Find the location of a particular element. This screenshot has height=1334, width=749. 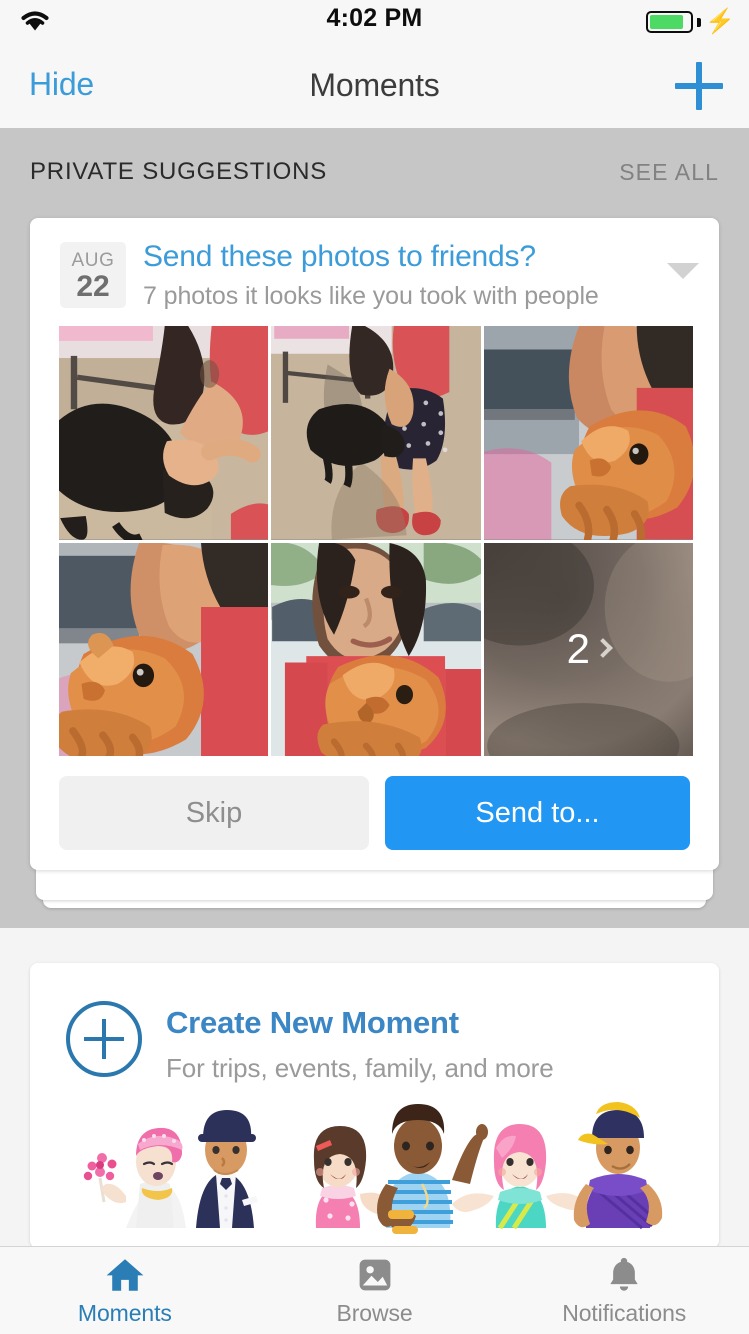

create-moment-subtitle: For trips, events, family, and more is located at coordinates (360, 1068).